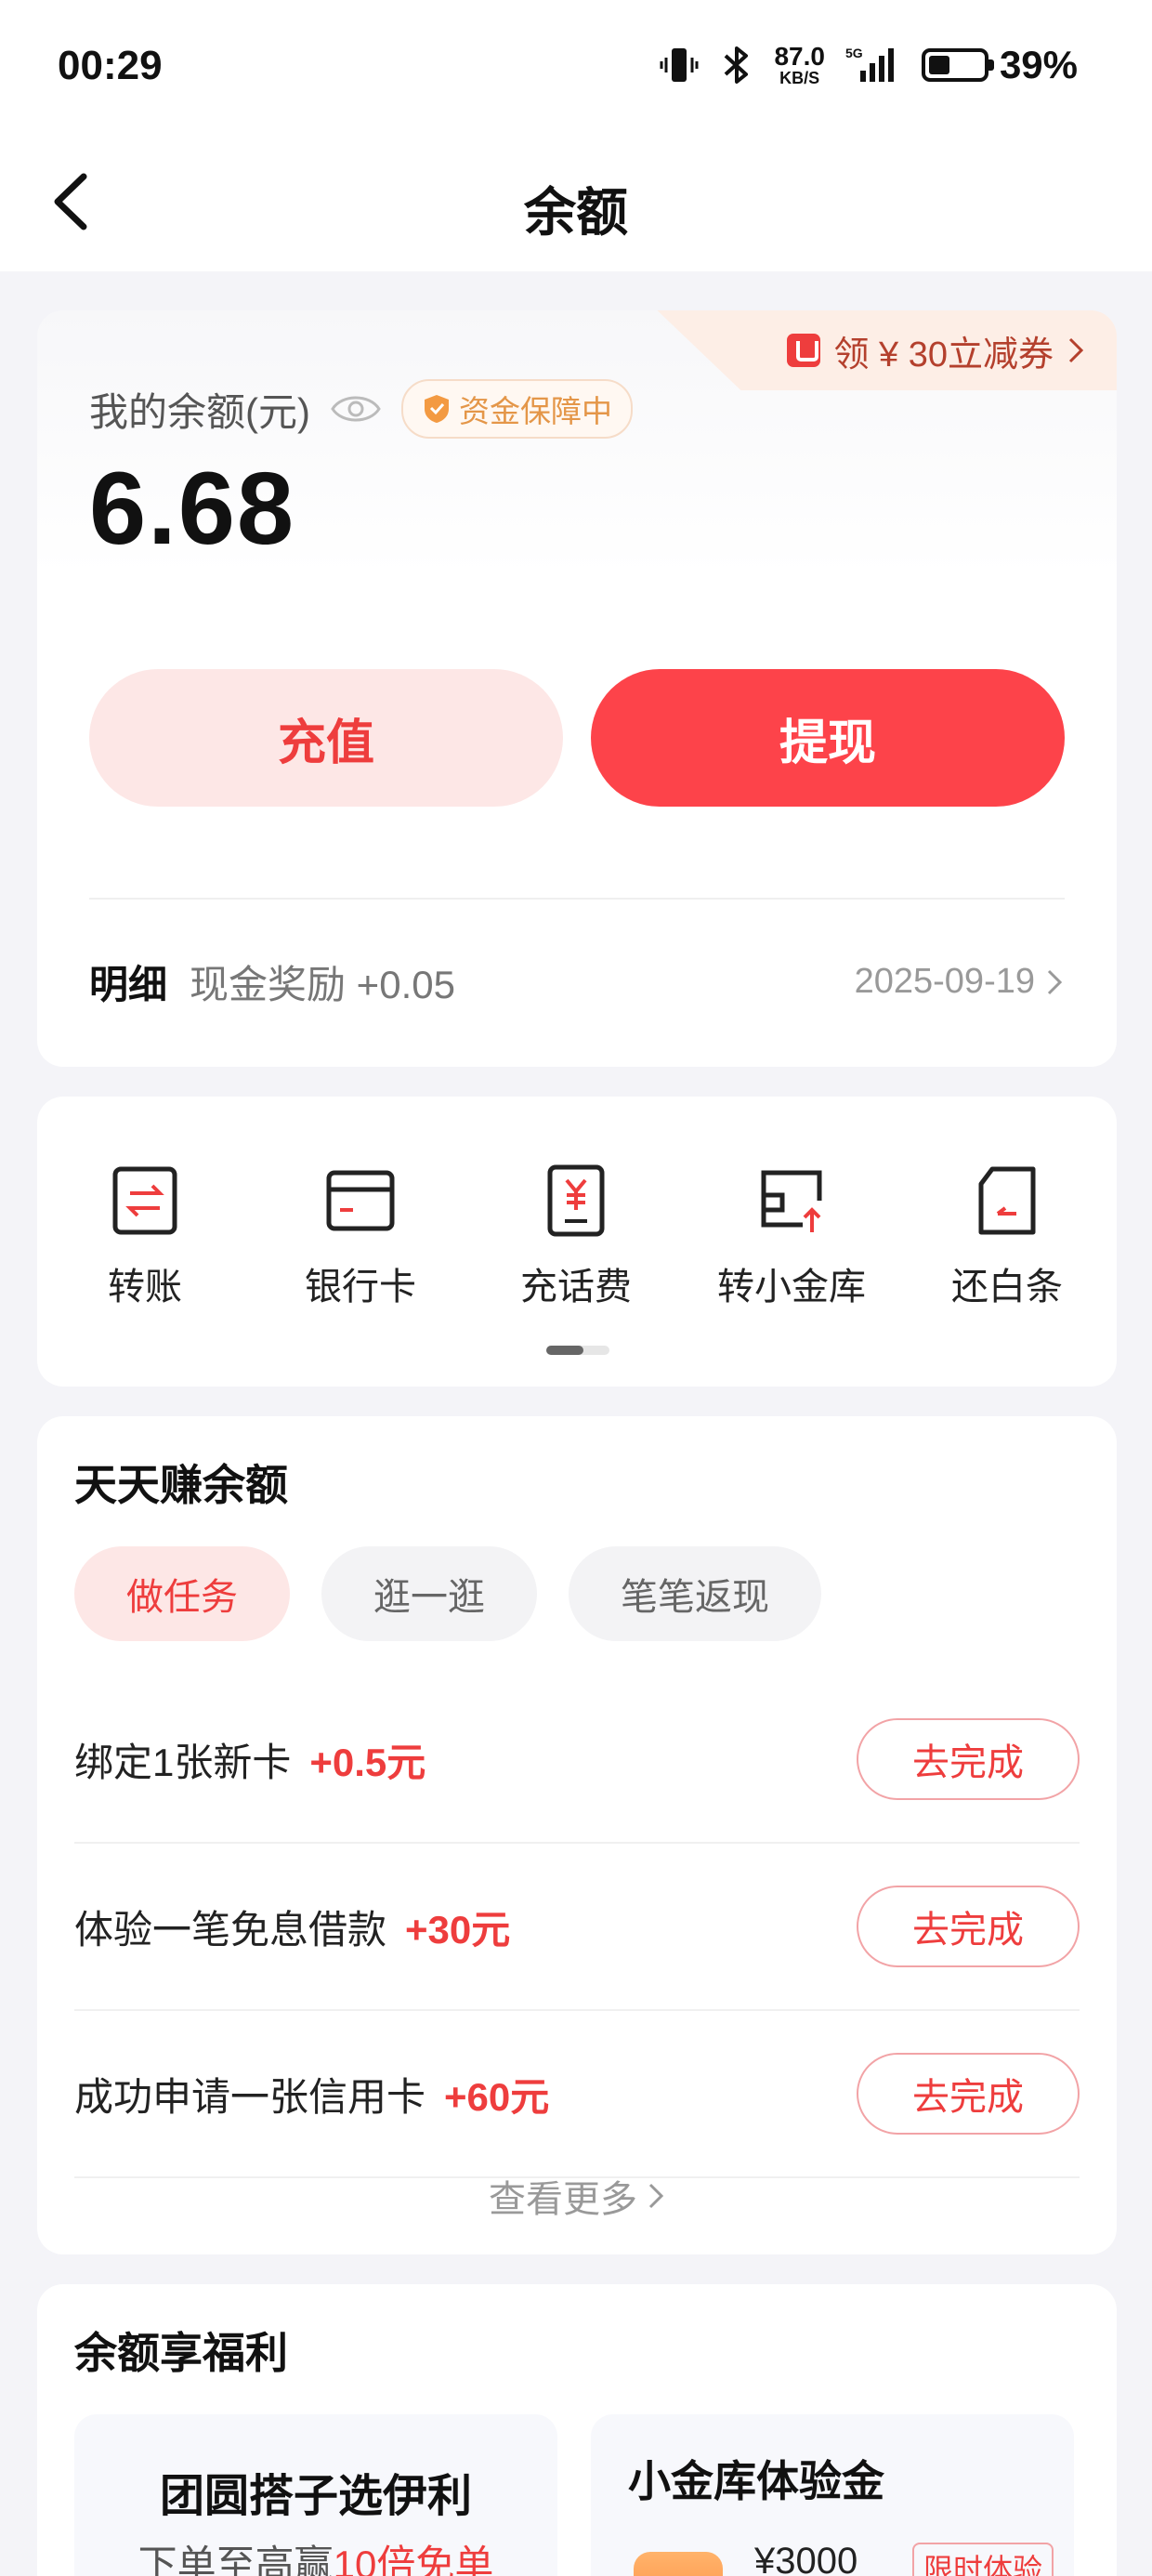 This screenshot has width=1152, height=2576. Describe the element at coordinates (183, 1762) in the screenshot. I see `task-name: 绑定1张新卡` at that location.